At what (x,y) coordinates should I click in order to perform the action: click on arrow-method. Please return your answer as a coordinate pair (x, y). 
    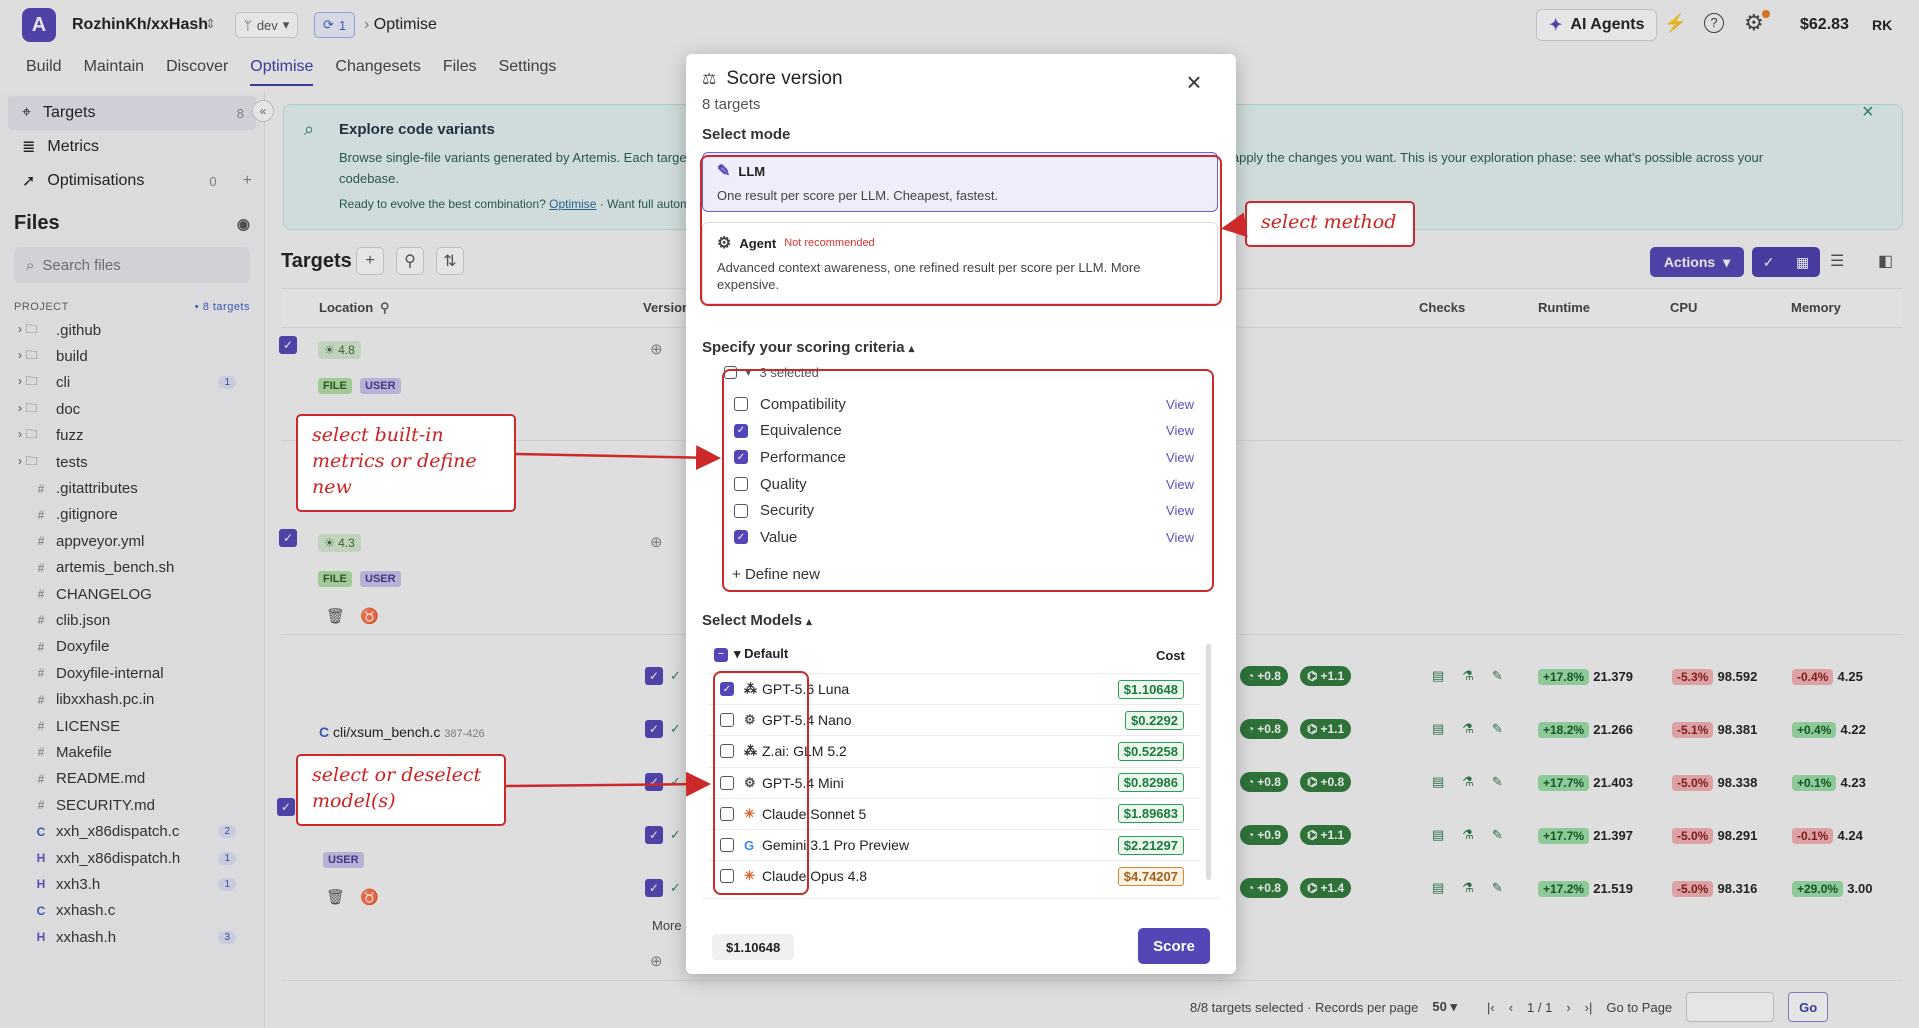
    Looking at the image, I should click on (1234, 225).